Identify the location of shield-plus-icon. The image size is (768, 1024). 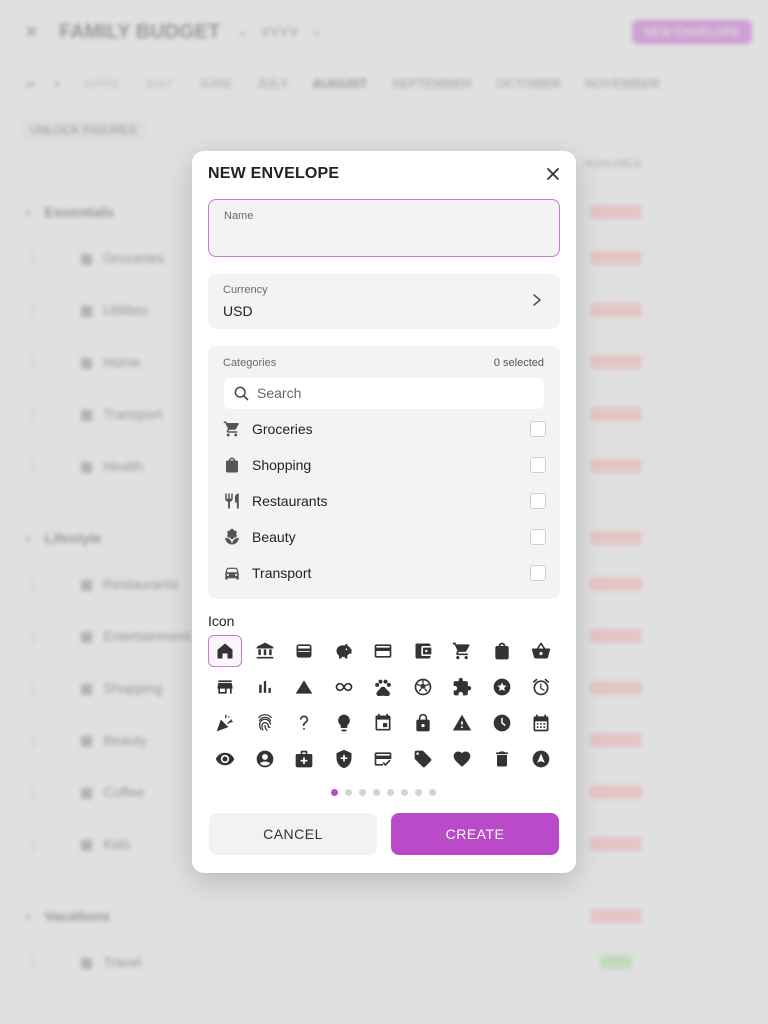
(344, 759).